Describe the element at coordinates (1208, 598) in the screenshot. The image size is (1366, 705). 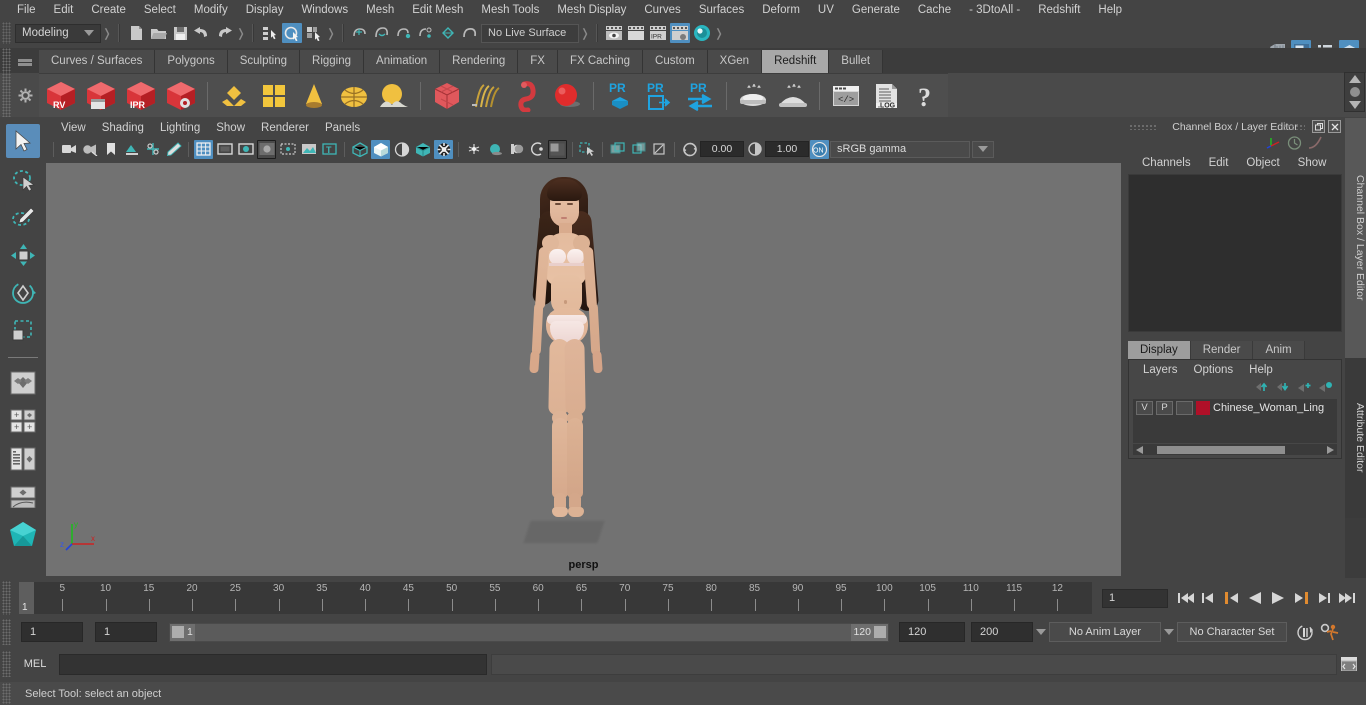
I see `step-back-keyframe-icon` at that location.